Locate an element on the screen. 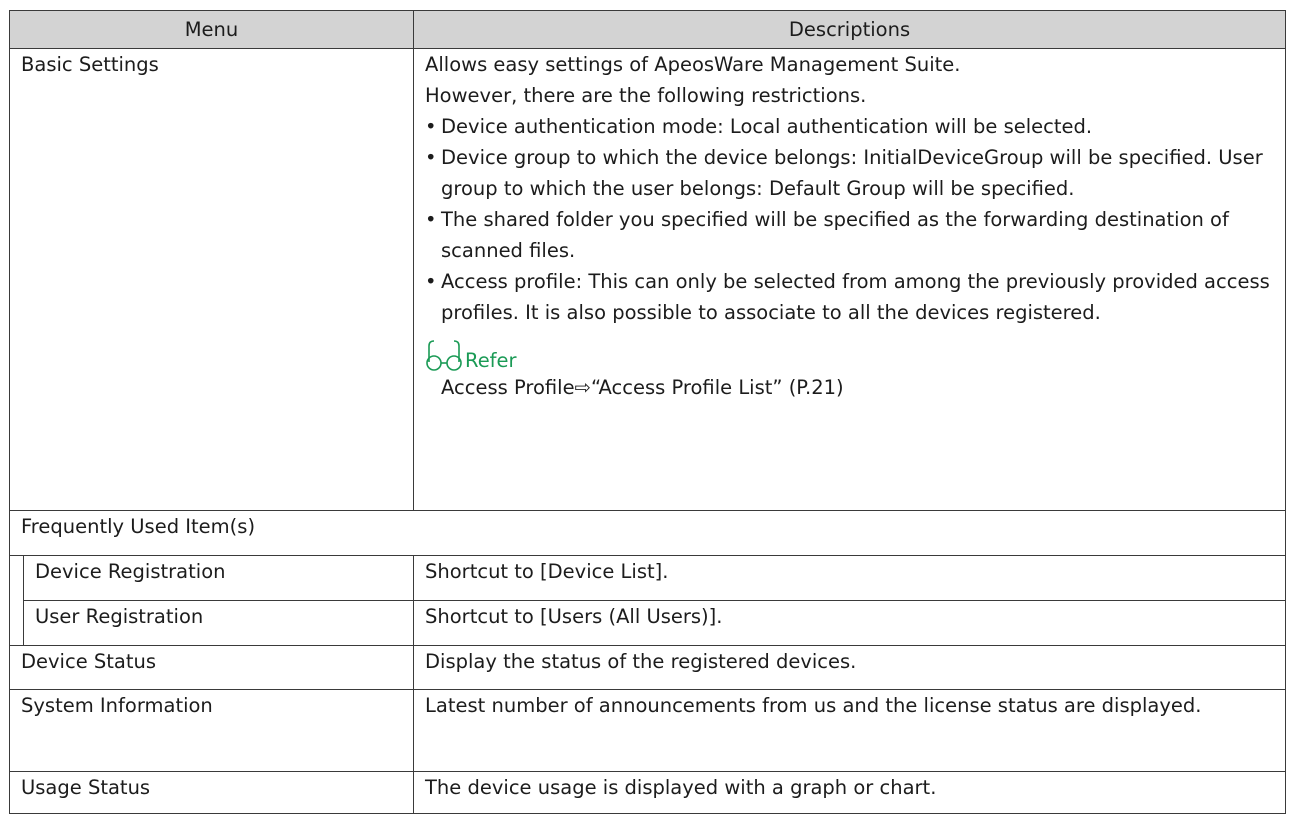  header-menu: Menu is located at coordinates (211, 29).